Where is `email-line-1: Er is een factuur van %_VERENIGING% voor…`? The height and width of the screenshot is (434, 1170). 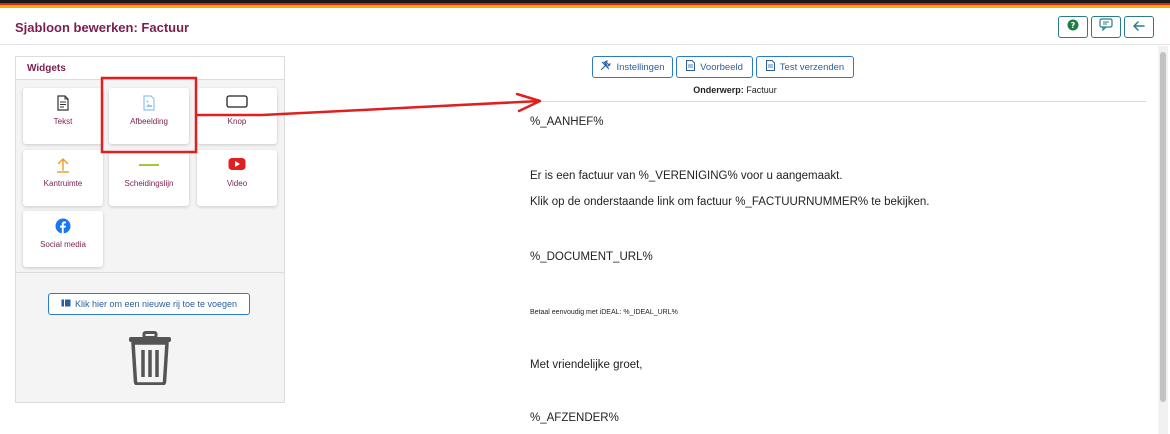
email-line-1: Er is een factuur van %_VERENIGING% voor… is located at coordinates (686, 176).